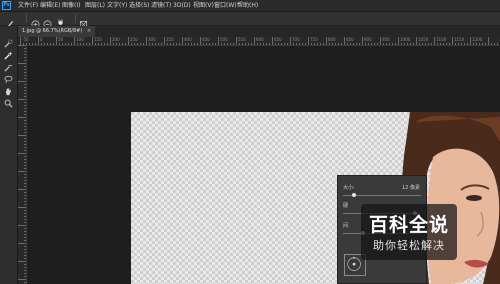  I want to click on brush-size-value: 90, so click(60, 21).